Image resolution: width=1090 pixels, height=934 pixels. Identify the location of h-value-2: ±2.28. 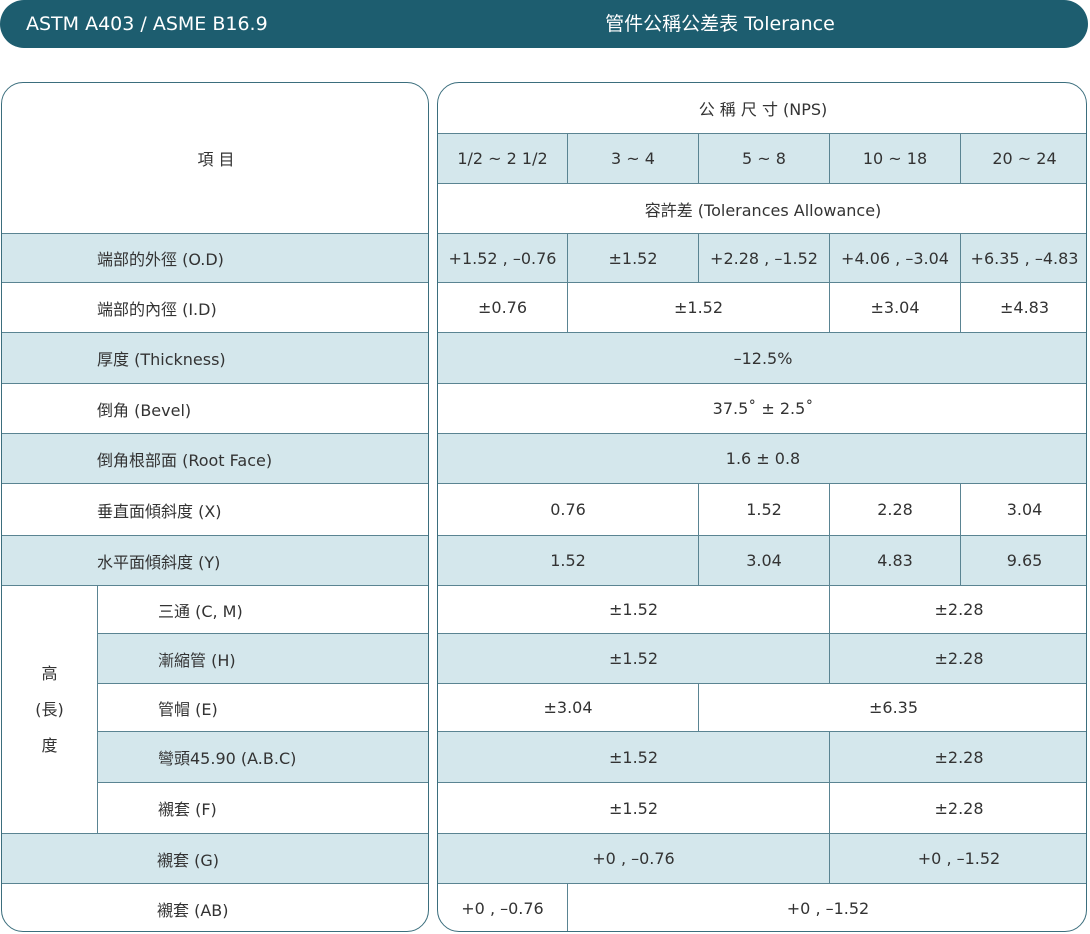
(957, 658).